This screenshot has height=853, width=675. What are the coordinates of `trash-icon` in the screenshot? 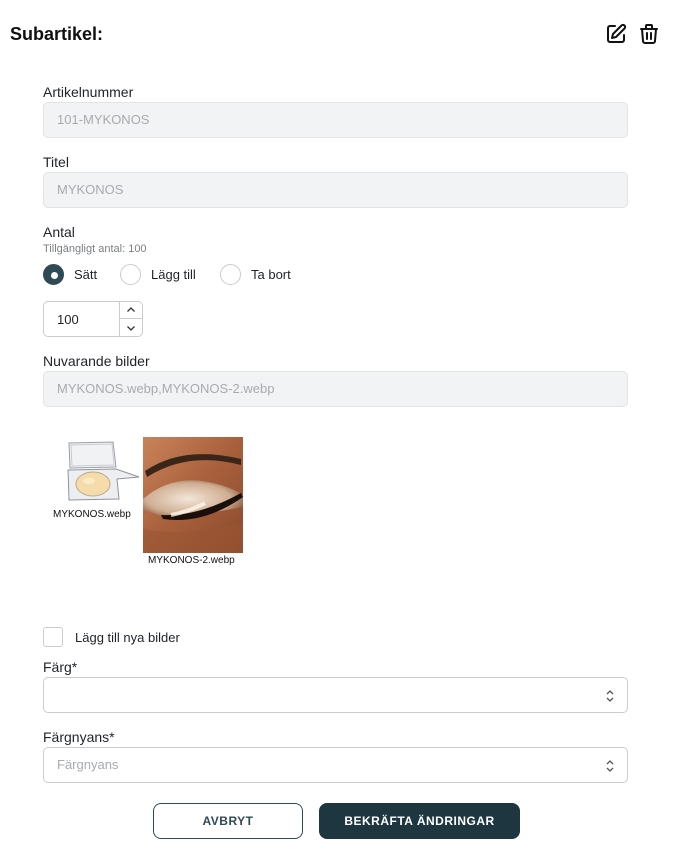 It's located at (649, 34).